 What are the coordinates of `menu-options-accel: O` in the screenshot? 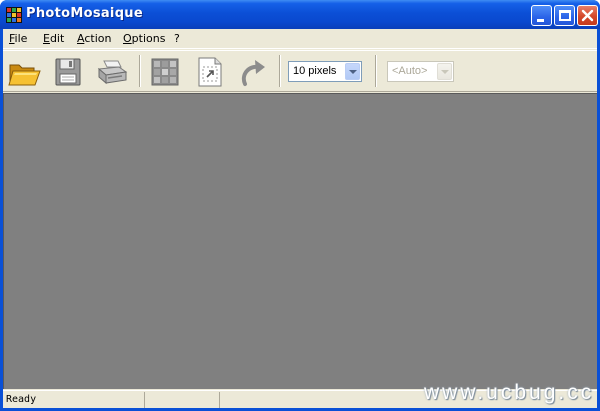 It's located at (127, 38).